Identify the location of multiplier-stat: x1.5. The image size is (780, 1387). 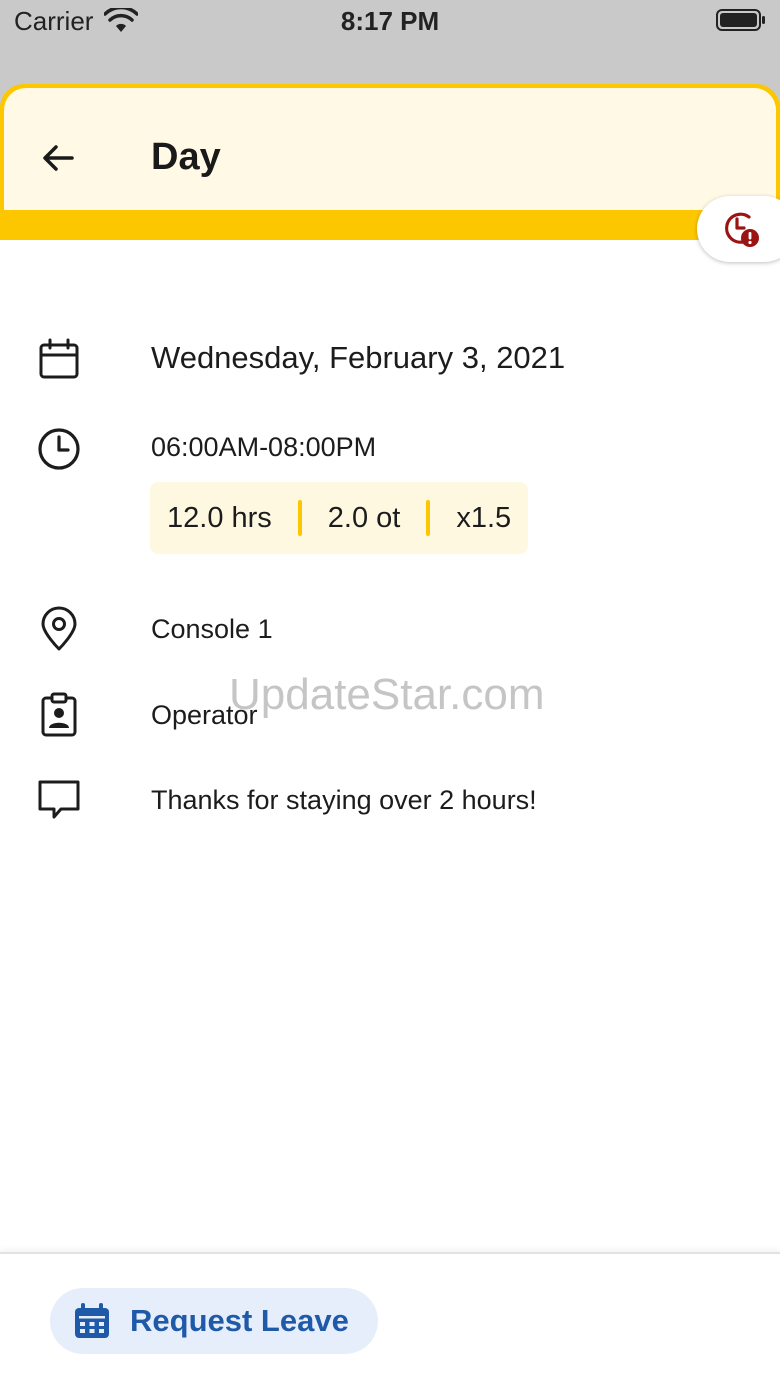
(484, 517).